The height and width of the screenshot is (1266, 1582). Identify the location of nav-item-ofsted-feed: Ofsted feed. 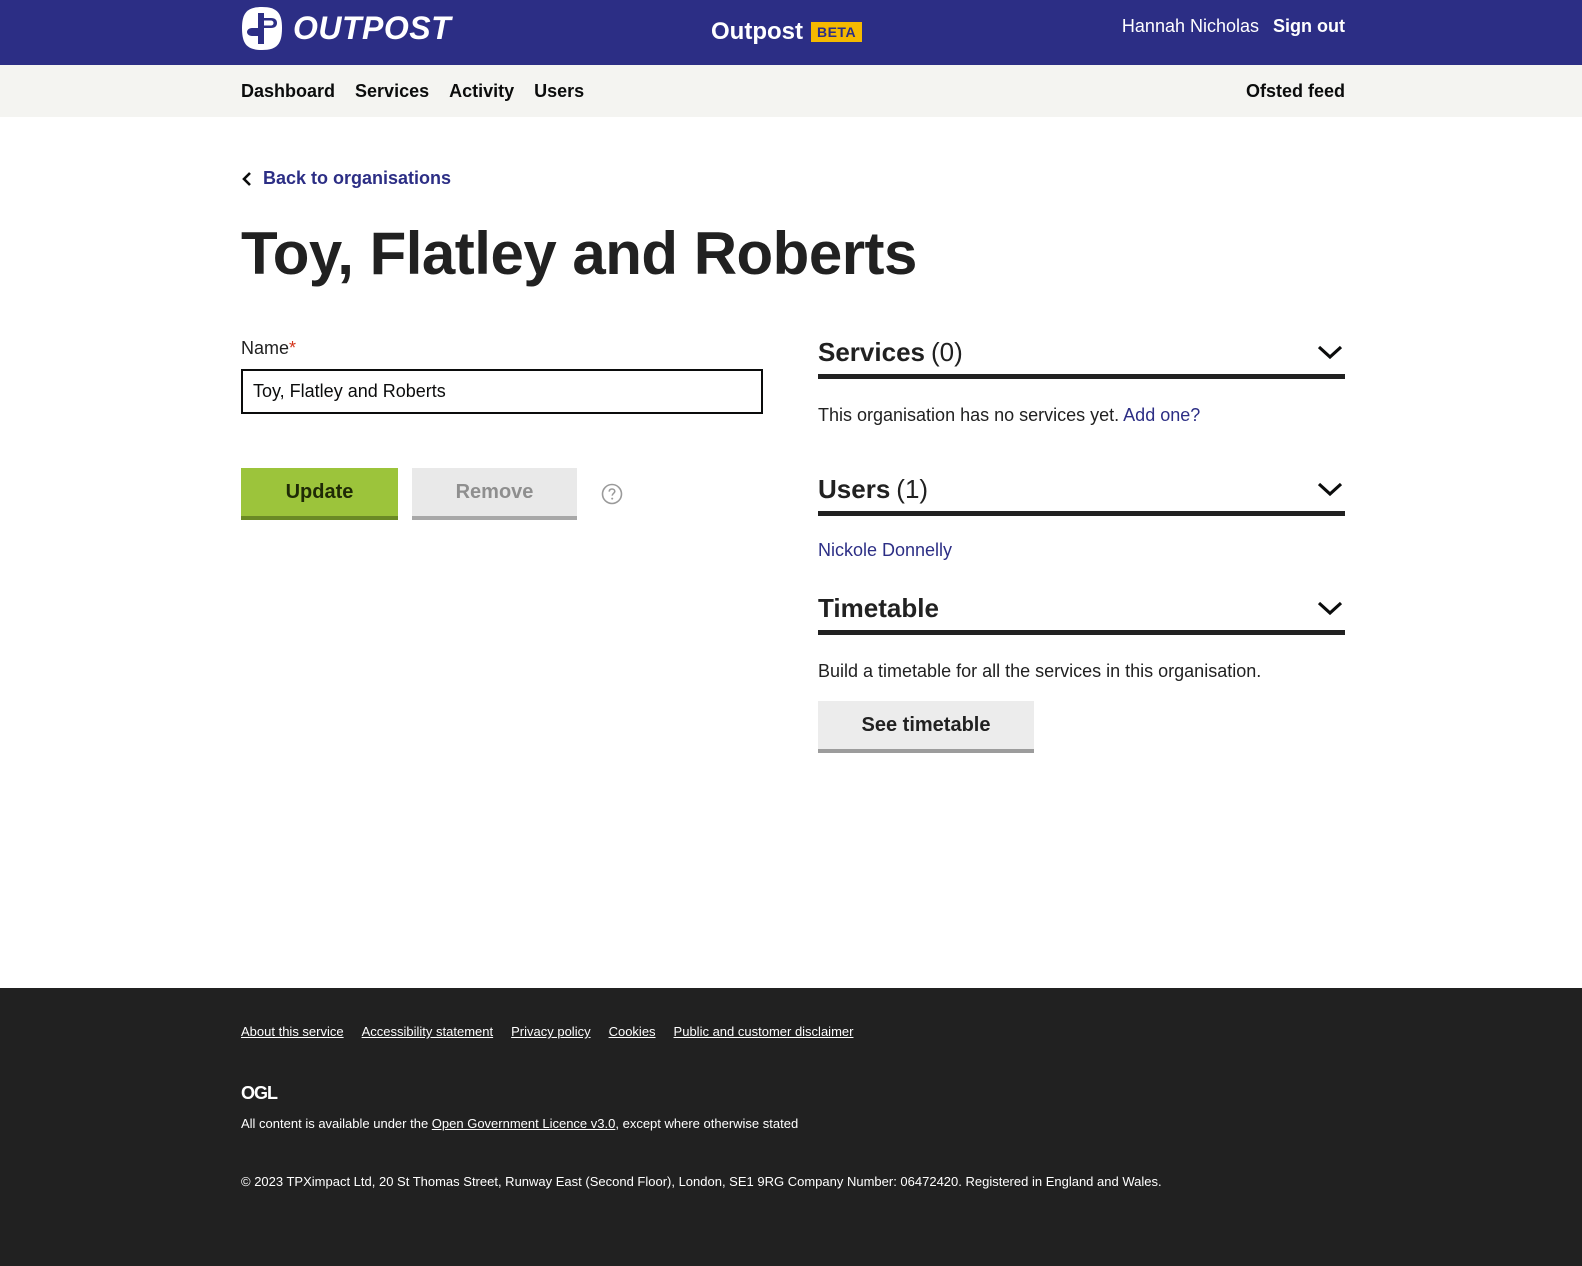
(1295, 91).